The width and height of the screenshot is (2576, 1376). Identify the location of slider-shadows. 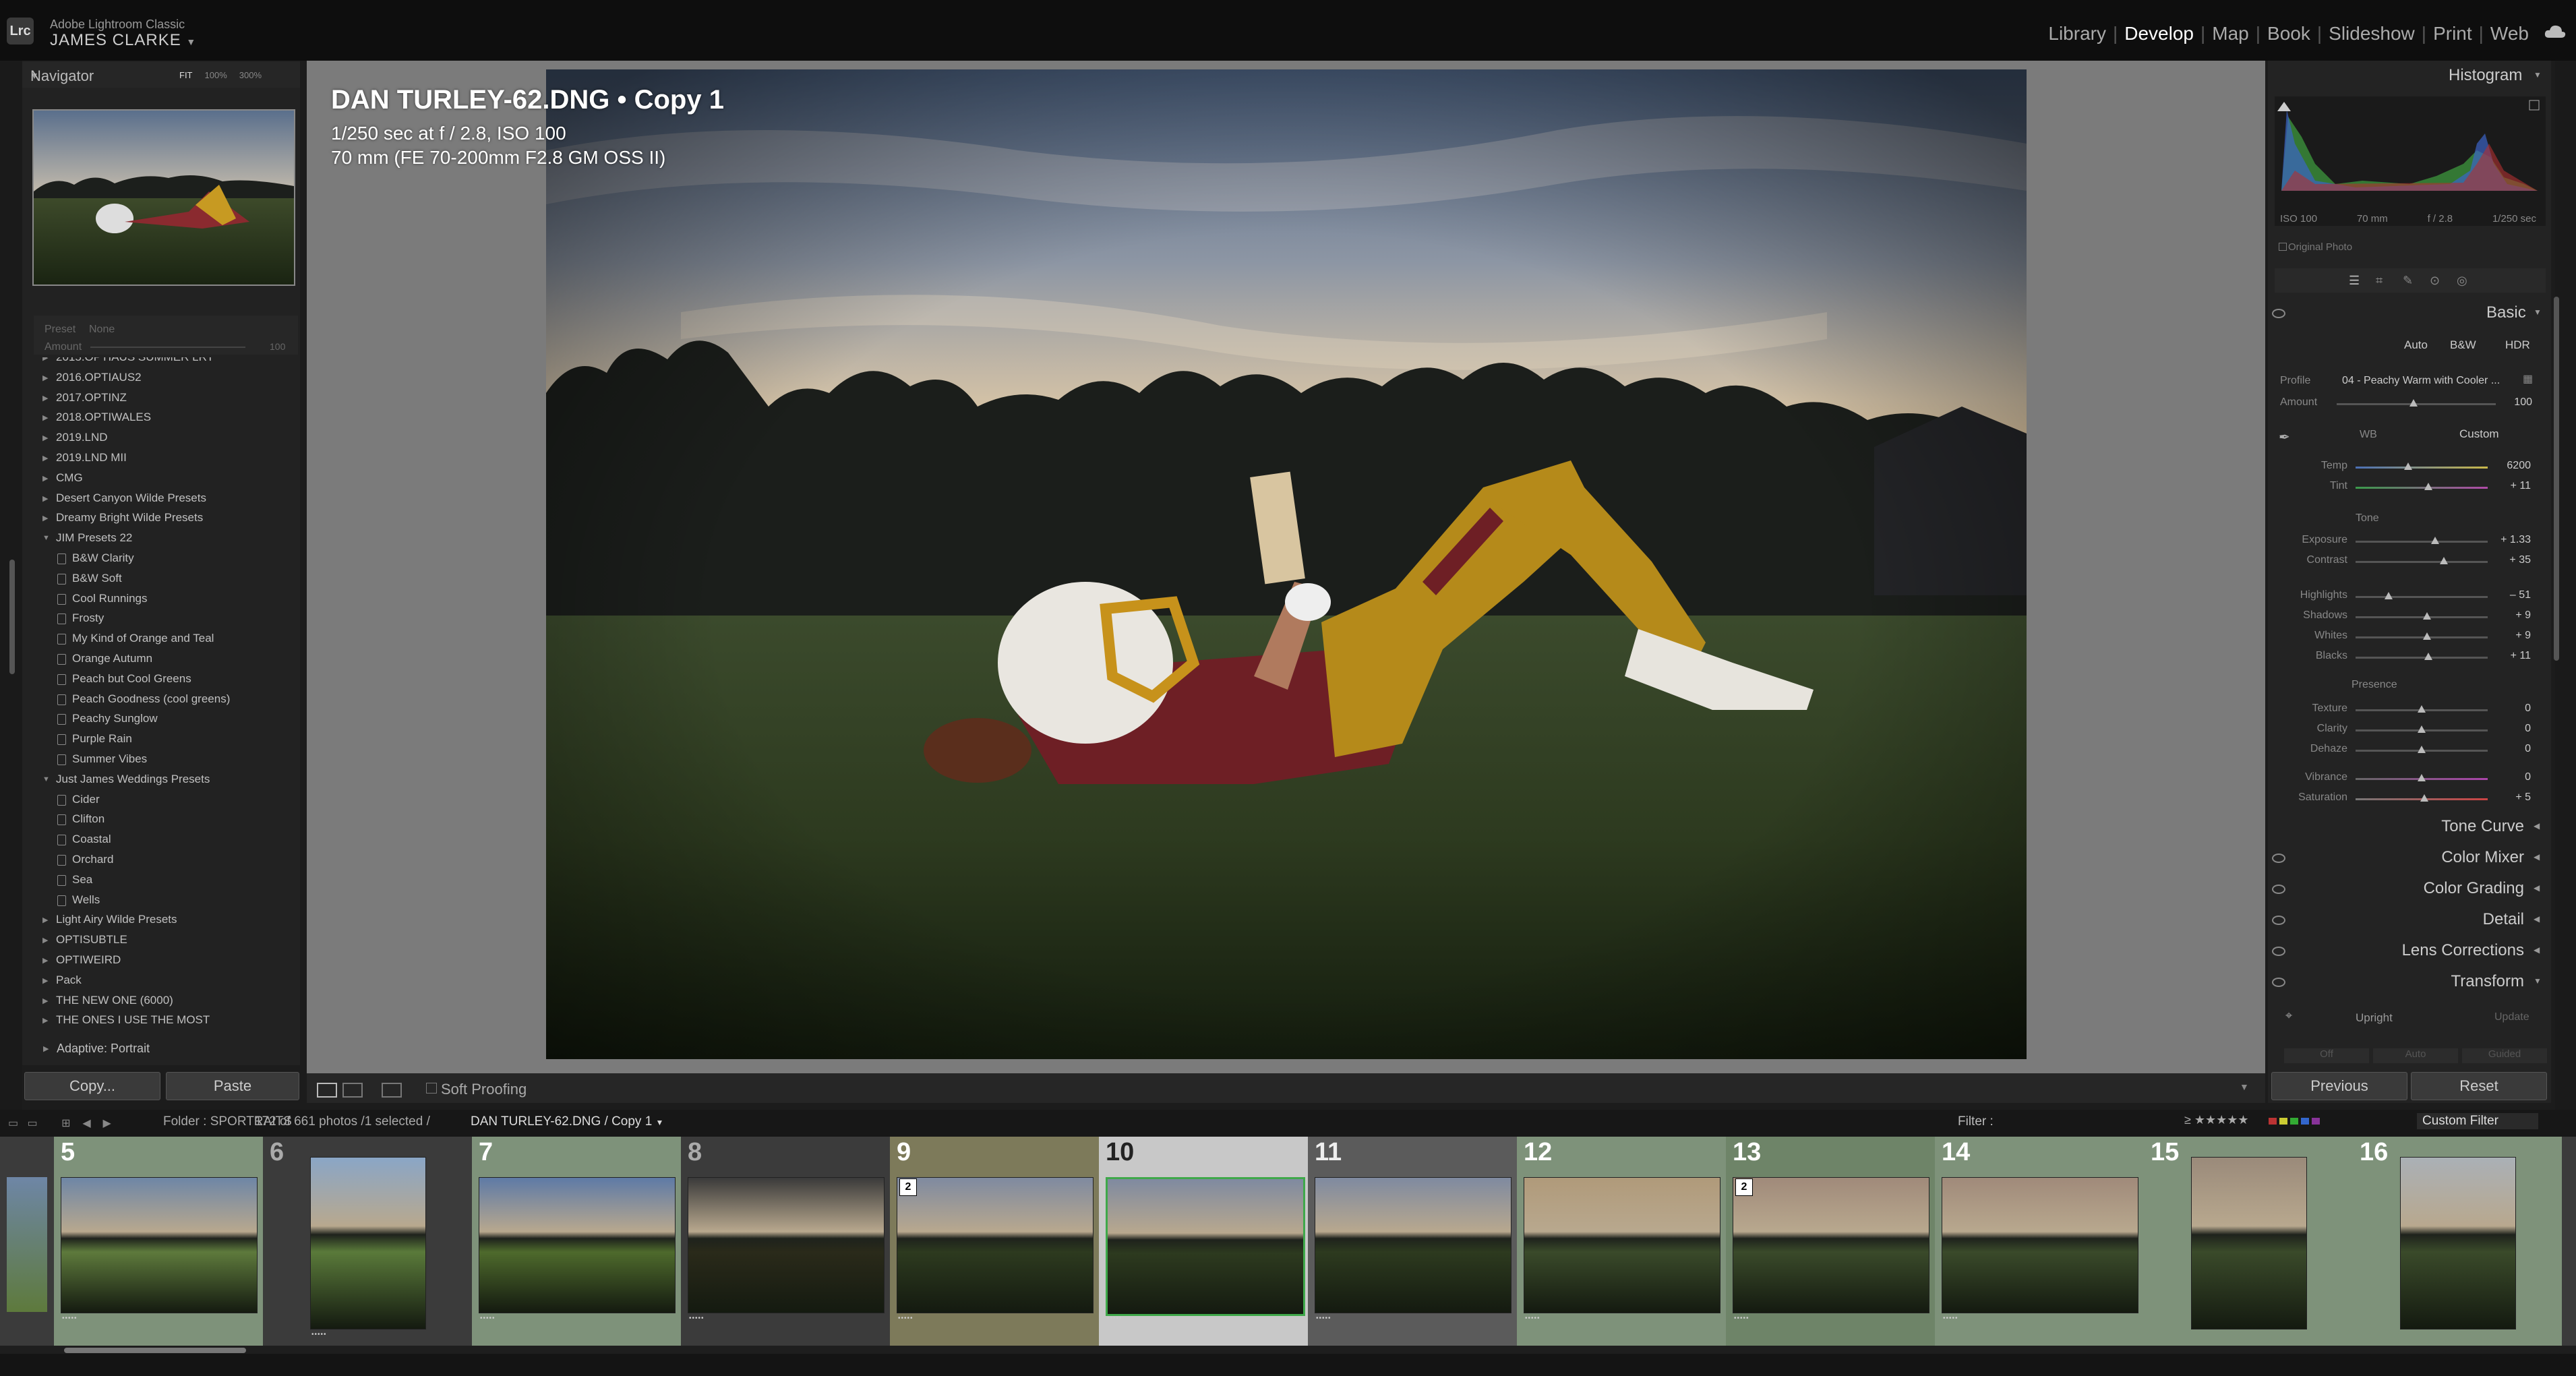
(2422, 617).